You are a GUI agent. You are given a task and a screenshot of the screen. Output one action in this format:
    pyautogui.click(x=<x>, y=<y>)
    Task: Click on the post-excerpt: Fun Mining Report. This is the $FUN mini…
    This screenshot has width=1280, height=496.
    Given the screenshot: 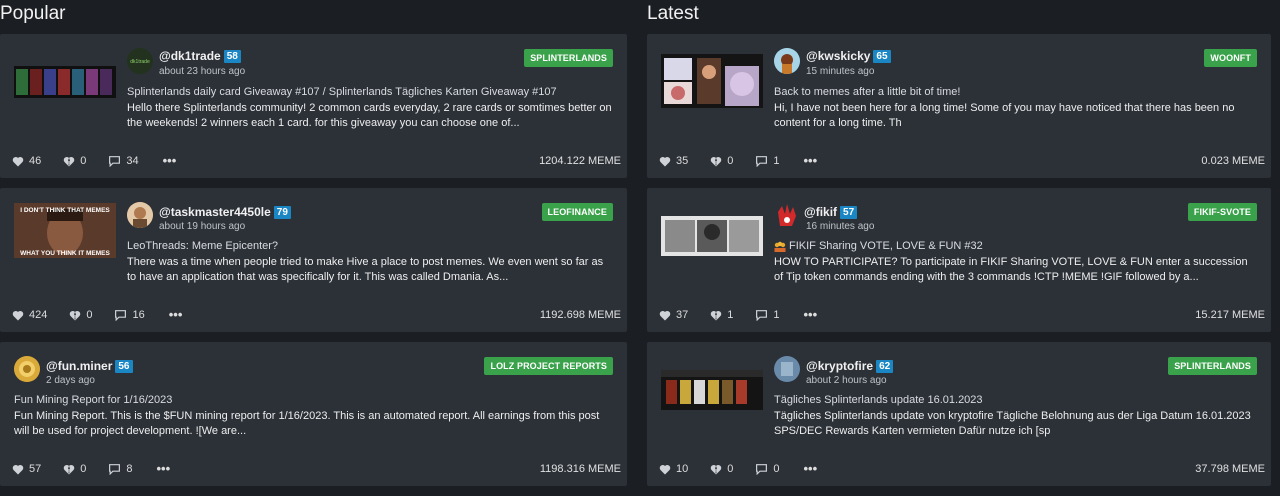 What is the action you would take?
    pyautogui.click(x=314, y=424)
    